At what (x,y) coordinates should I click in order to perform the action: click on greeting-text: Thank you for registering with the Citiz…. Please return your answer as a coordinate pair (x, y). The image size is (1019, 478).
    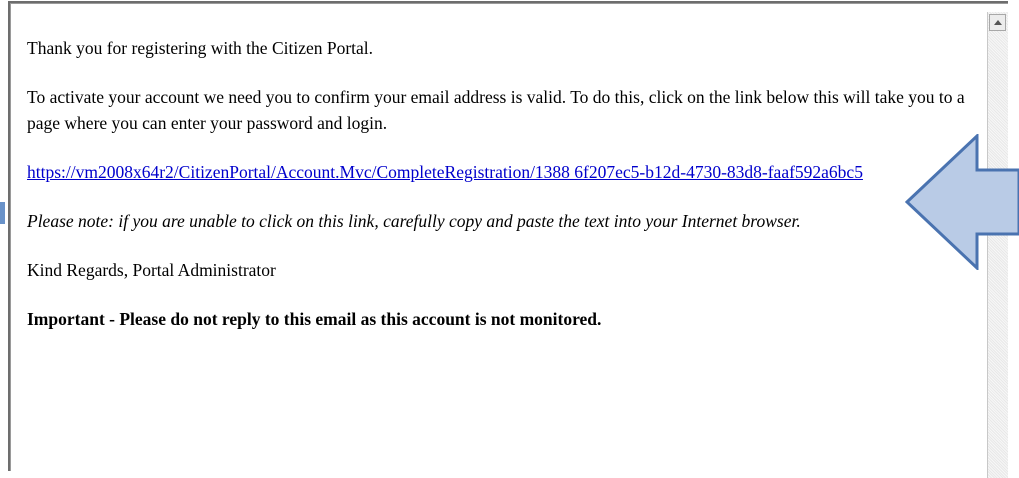
    Looking at the image, I should click on (200, 48).